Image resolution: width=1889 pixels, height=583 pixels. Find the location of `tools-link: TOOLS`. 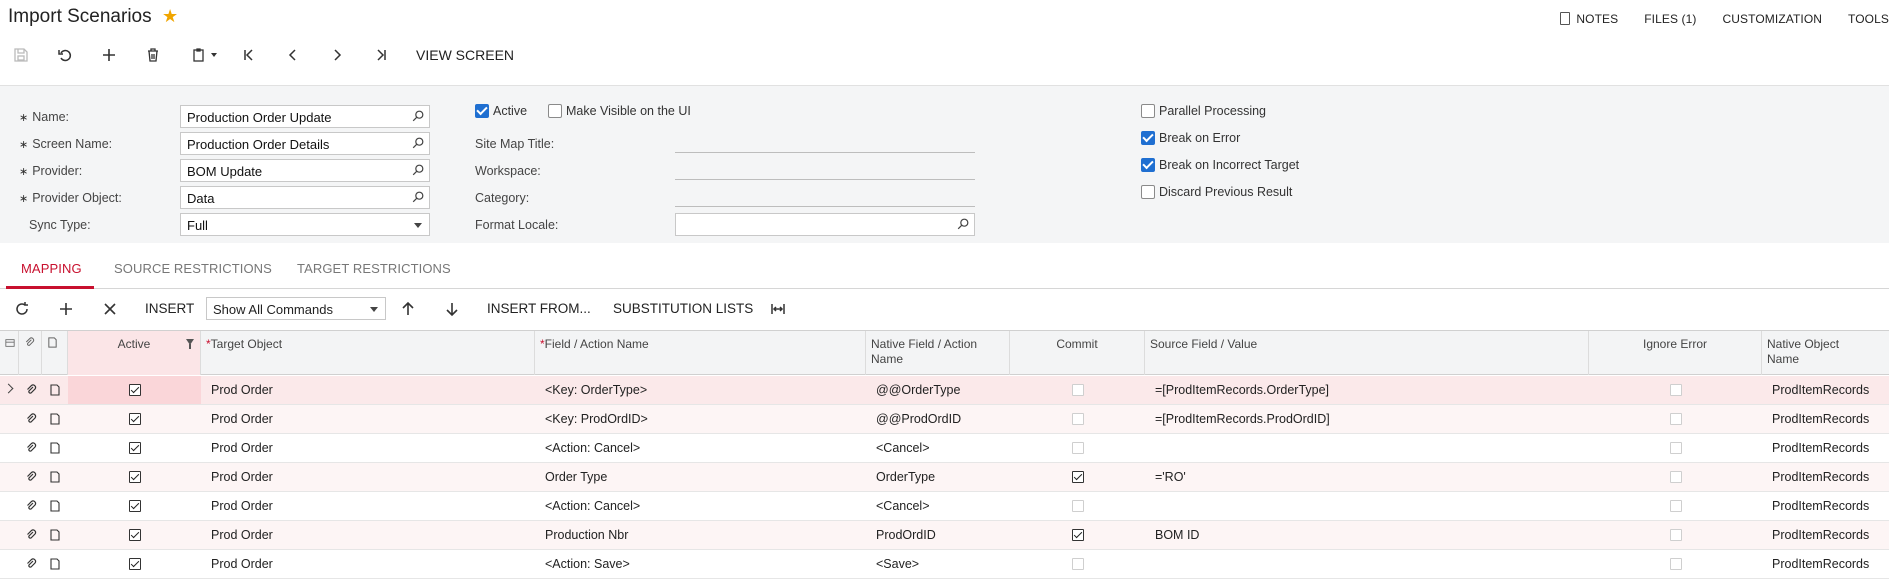

tools-link: TOOLS is located at coordinates (1868, 19).